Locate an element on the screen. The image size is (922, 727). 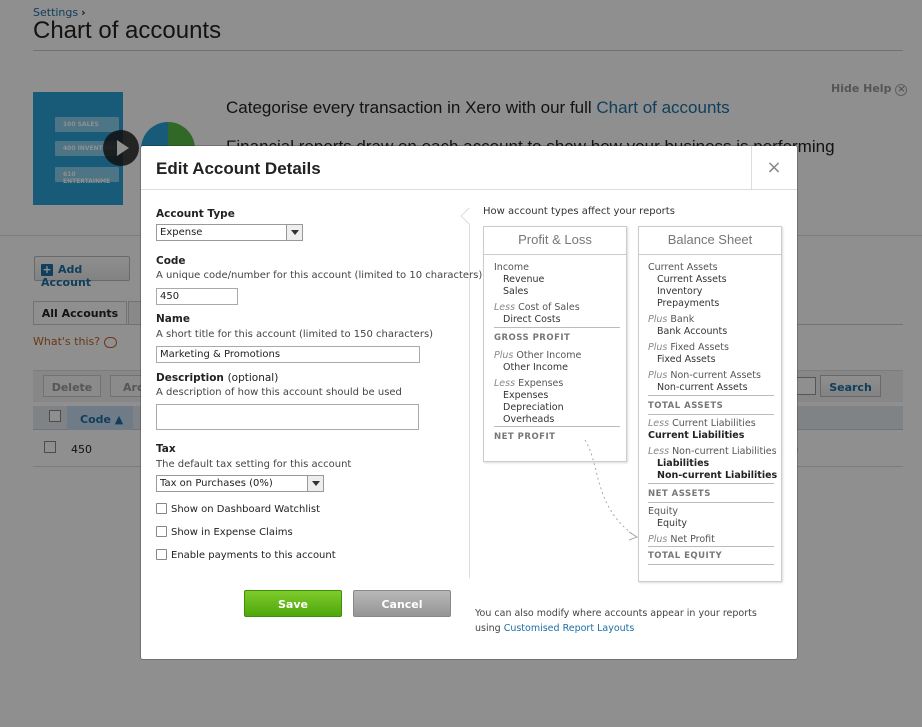
expense-claims-checkbox: Show in Expense Claims is located at coordinates (224, 532).